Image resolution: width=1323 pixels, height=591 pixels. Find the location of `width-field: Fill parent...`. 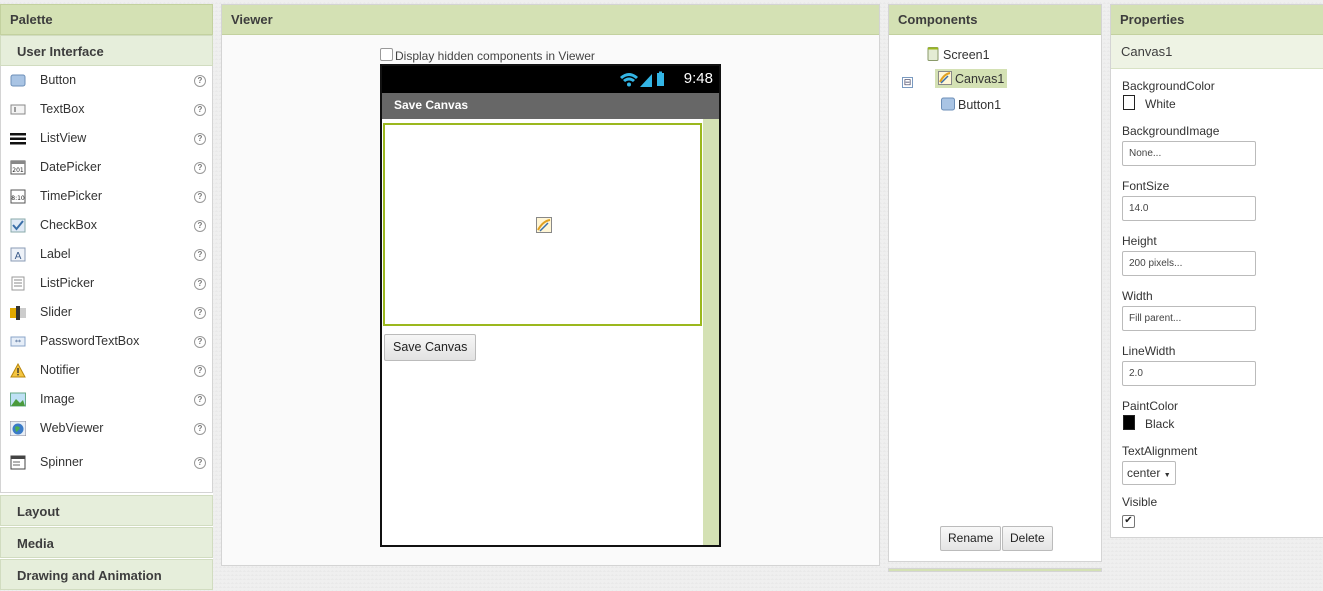

width-field: Fill parent... is located at coordinates (1189, 318).